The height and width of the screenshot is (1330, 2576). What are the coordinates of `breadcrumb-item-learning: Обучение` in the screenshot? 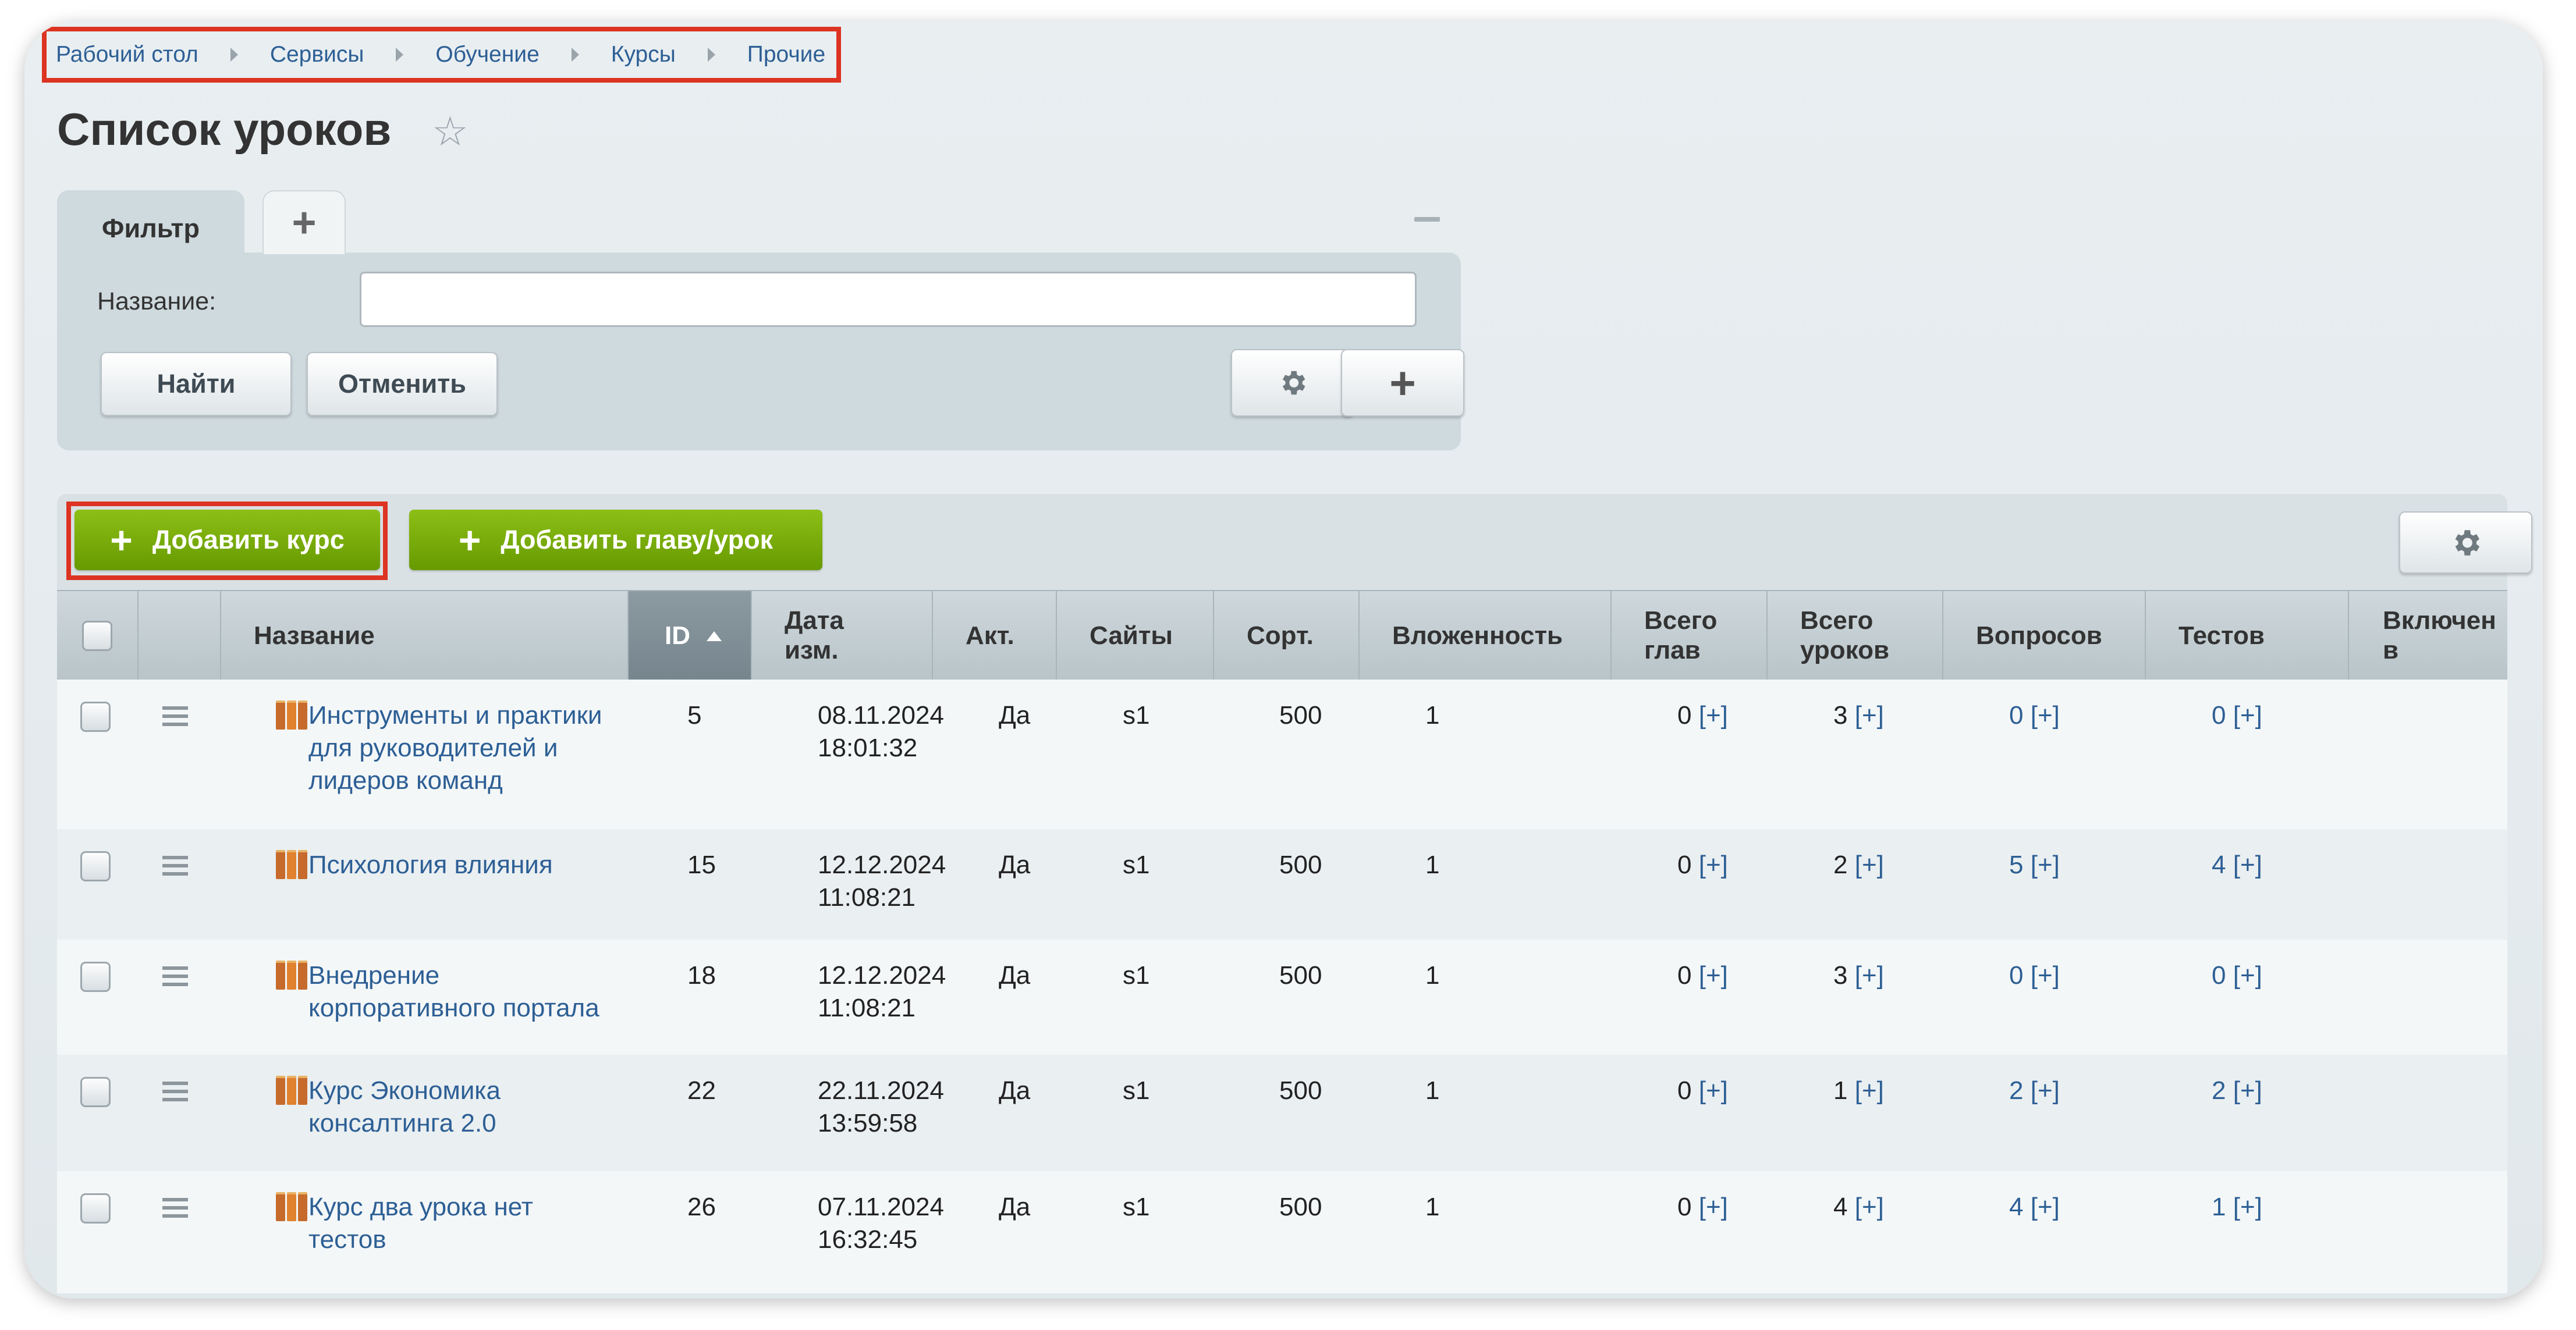 It's located at (487, 55).